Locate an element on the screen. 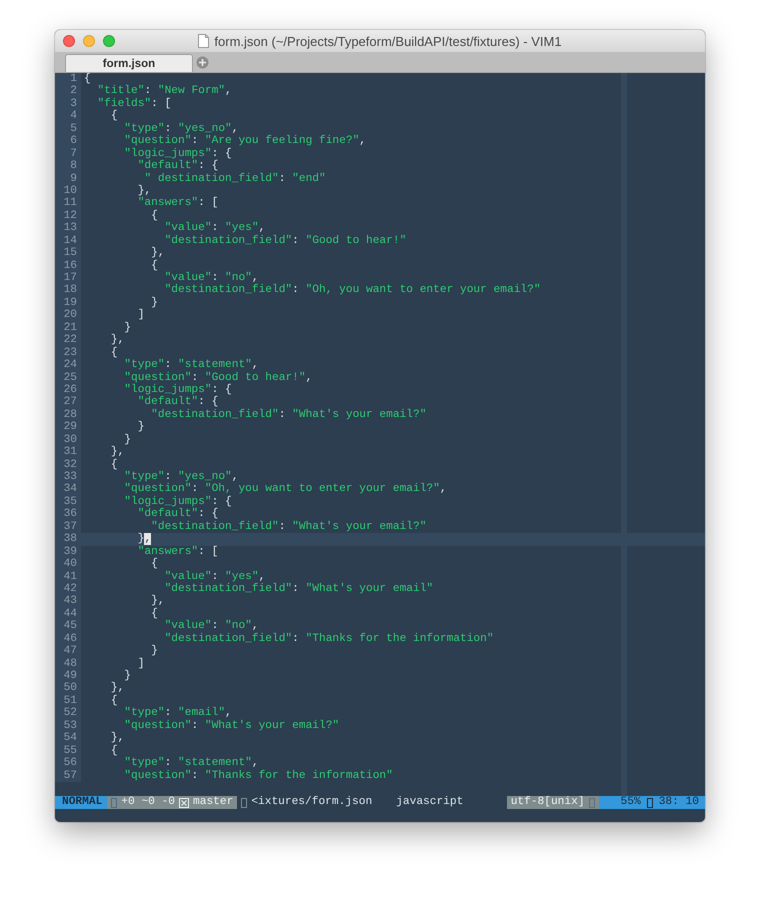 The height and width of the screenshot is (900, 759). code-line: "question": "Are you feeling fine?", is located at coordinates (244, 141).